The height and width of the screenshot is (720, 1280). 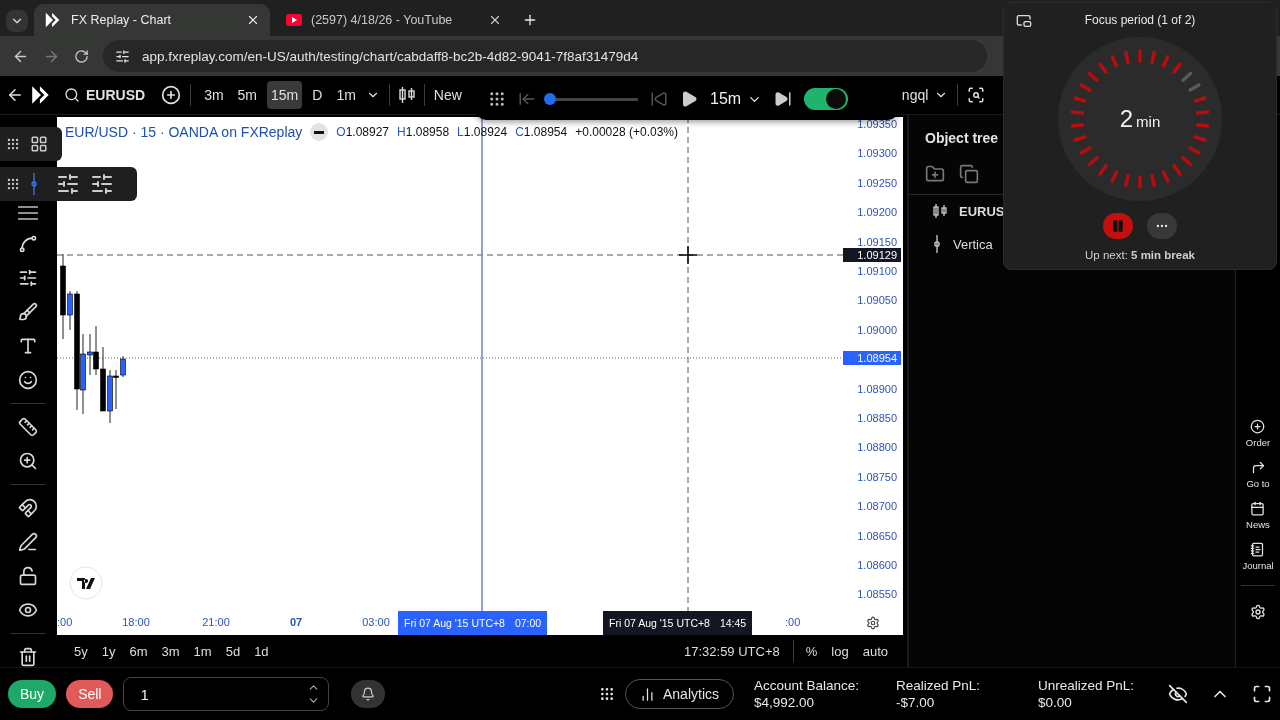 I want to click on scale-button: %, so click(x=811, y=651).